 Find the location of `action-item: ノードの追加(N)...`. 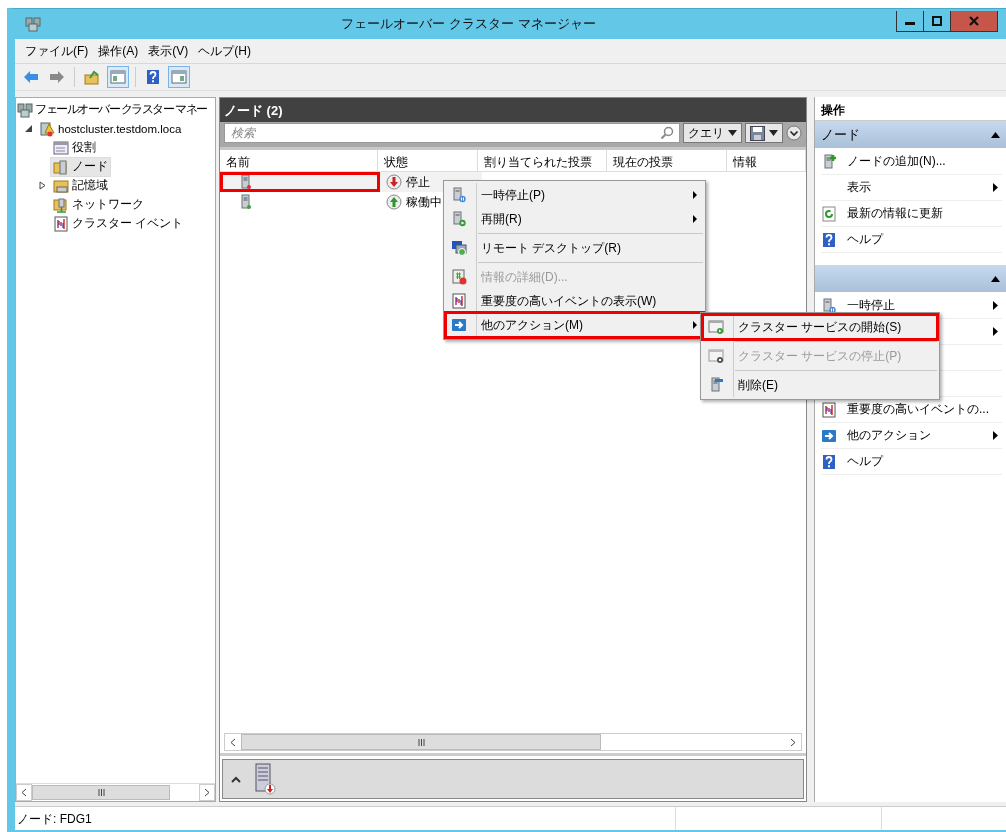

action-item: ノードの追加(N)... is located at coordinates (911, 162).